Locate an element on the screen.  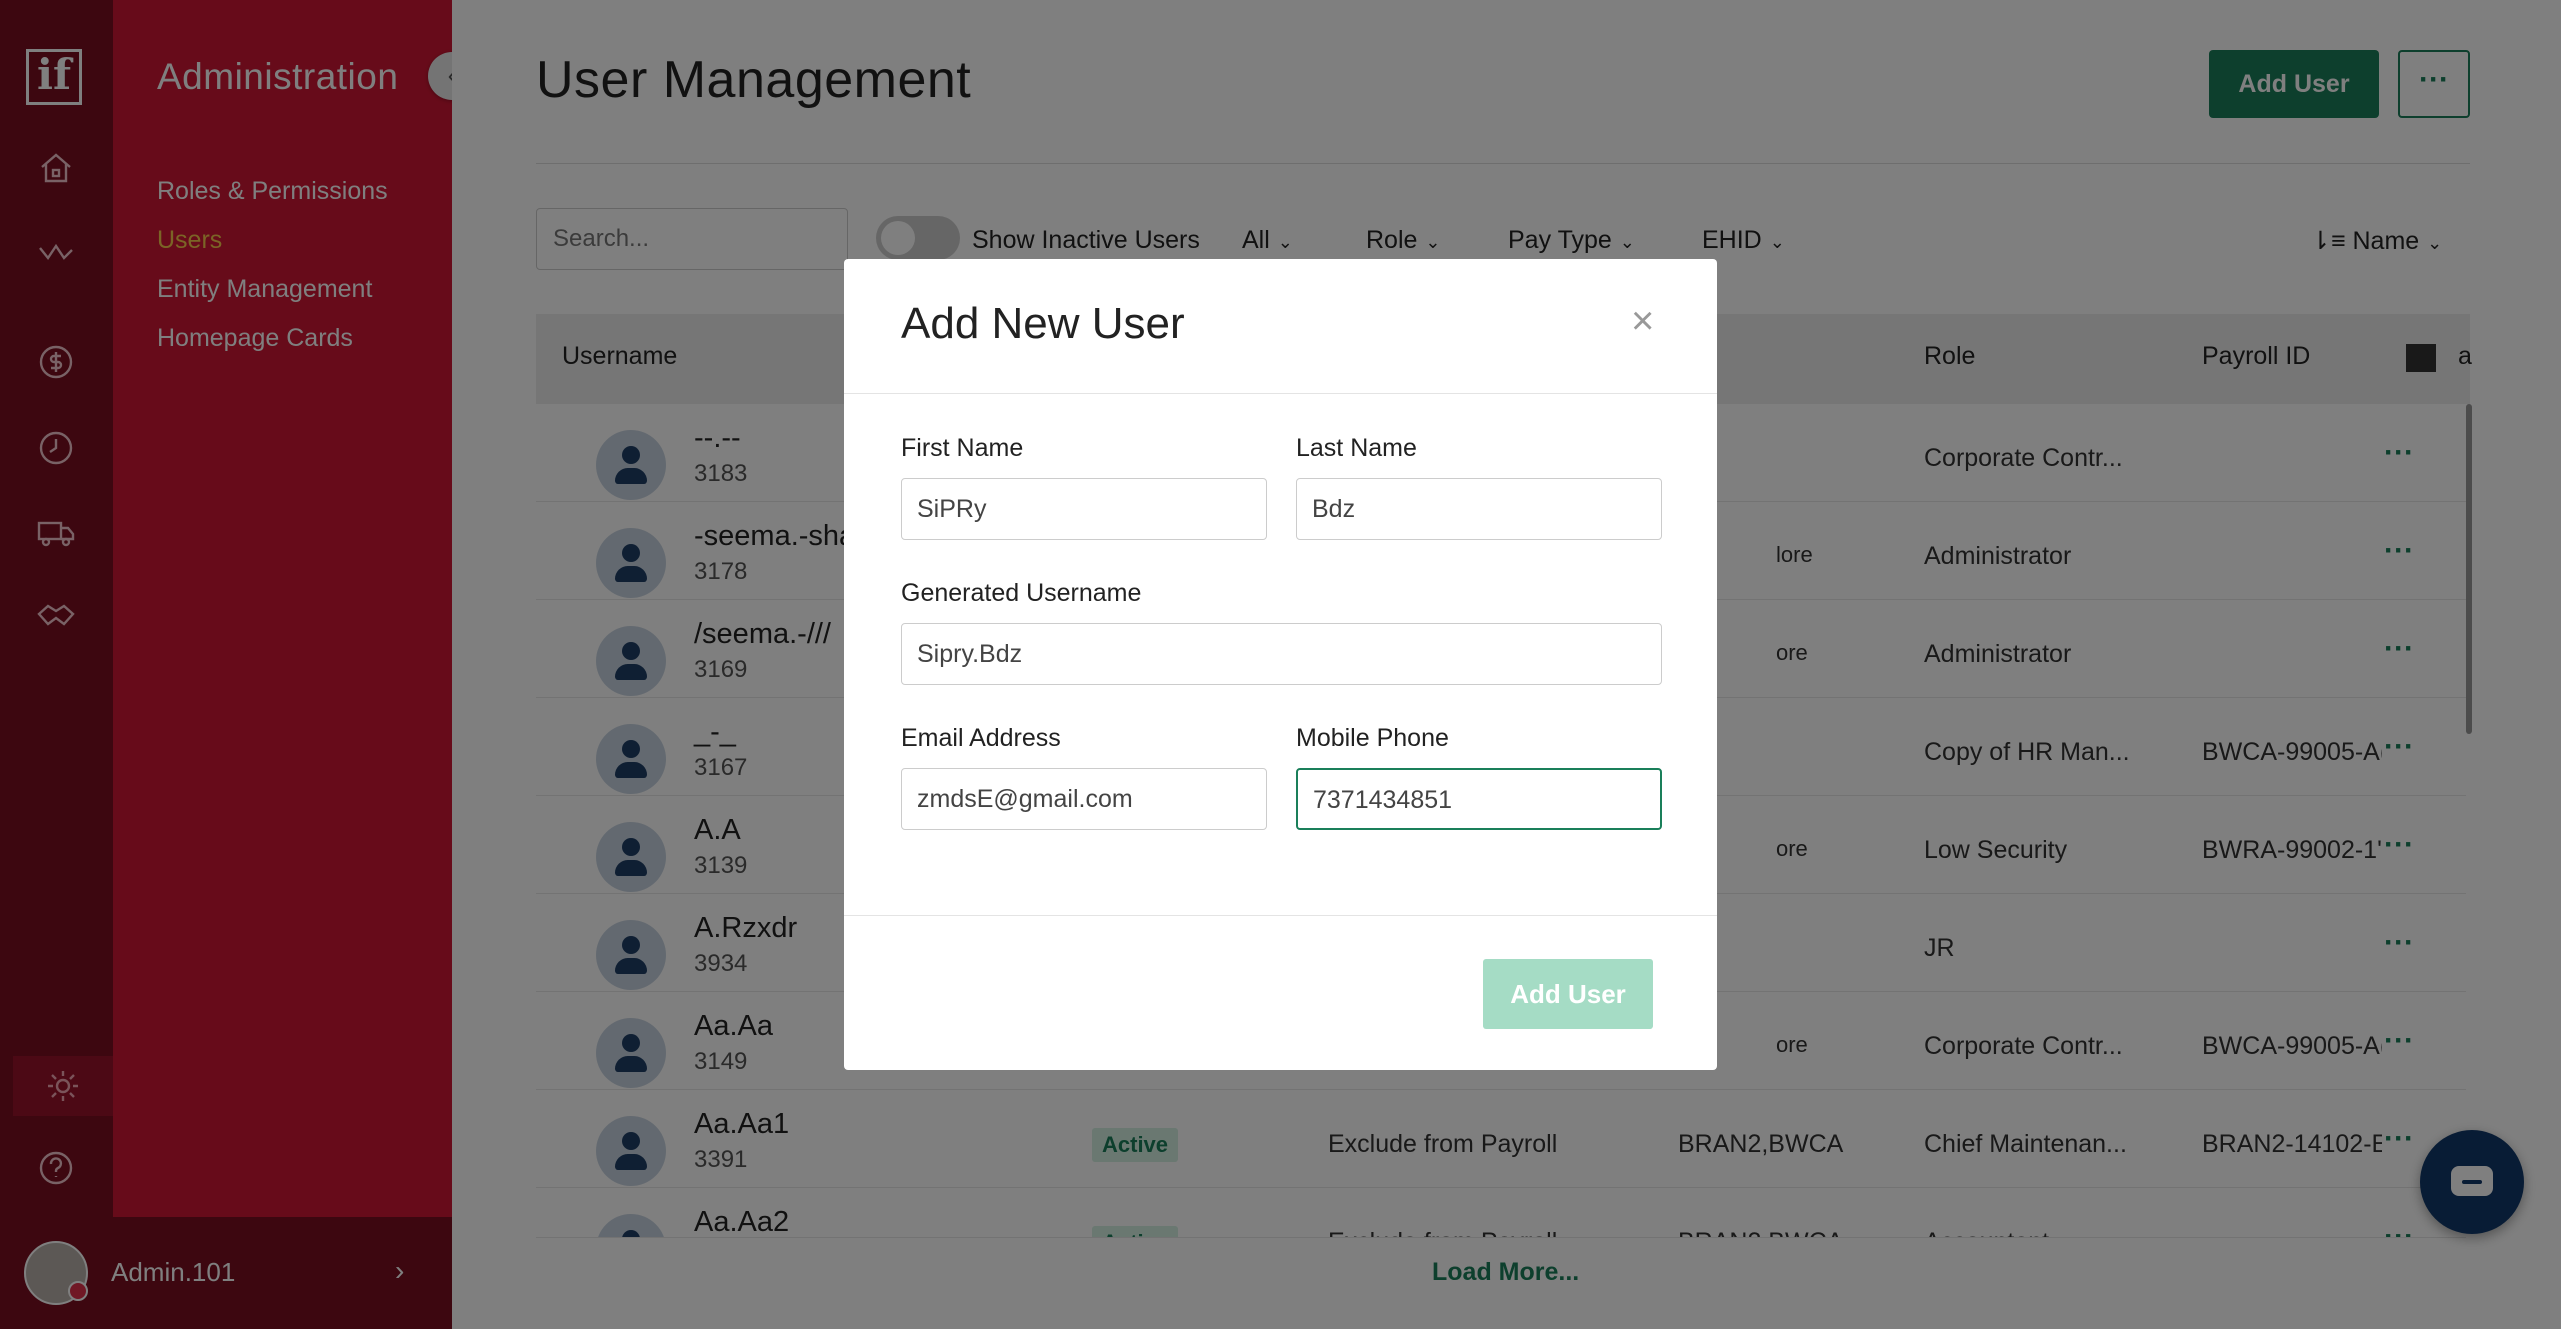
username-label: Generated Username is located at coordinates (1021, 593).